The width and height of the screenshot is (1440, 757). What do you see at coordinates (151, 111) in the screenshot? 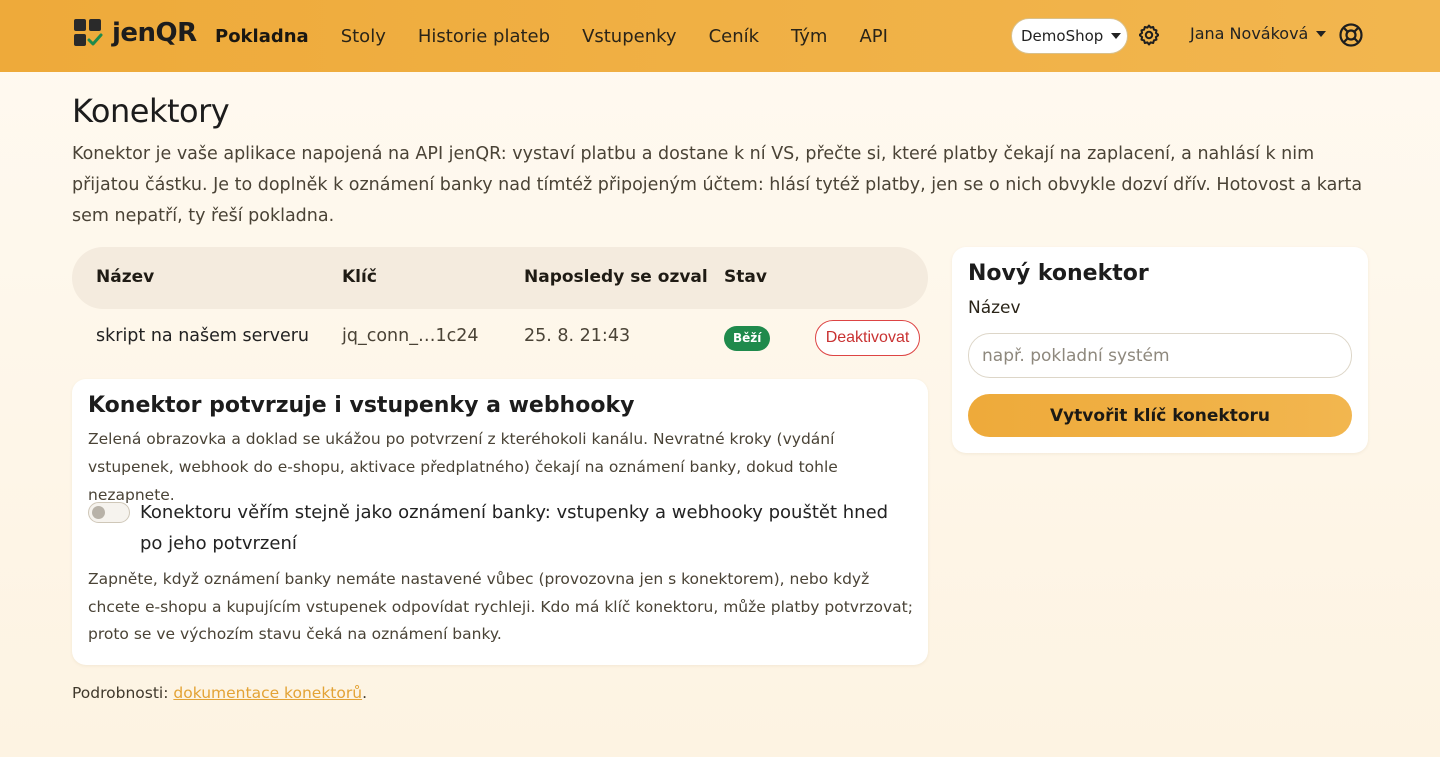
I see `page-title: Konektory` at bounding box center [151, 111].